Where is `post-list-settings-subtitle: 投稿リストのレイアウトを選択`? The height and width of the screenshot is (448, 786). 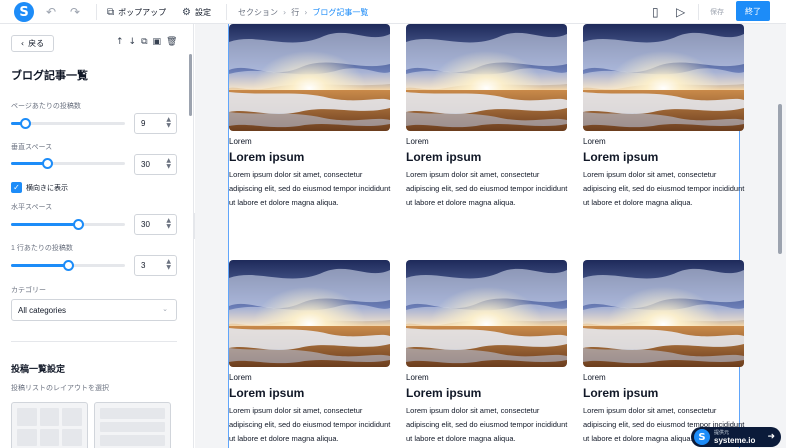 post-list-settings-subtitle: 投稿リストのレイアウトを選択 is located at coordinates (60, 388).